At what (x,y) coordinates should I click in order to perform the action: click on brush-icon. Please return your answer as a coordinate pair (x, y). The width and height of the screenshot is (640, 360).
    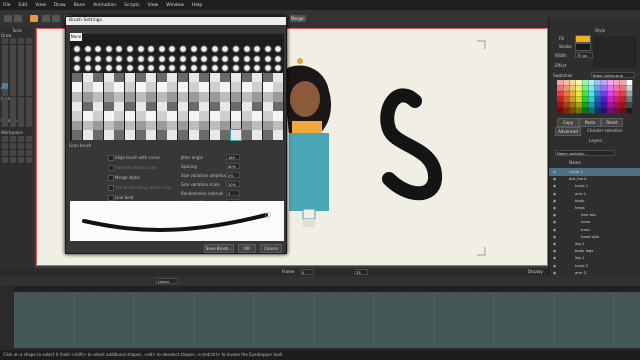
    Looking at the image, I should click on (46, 18).